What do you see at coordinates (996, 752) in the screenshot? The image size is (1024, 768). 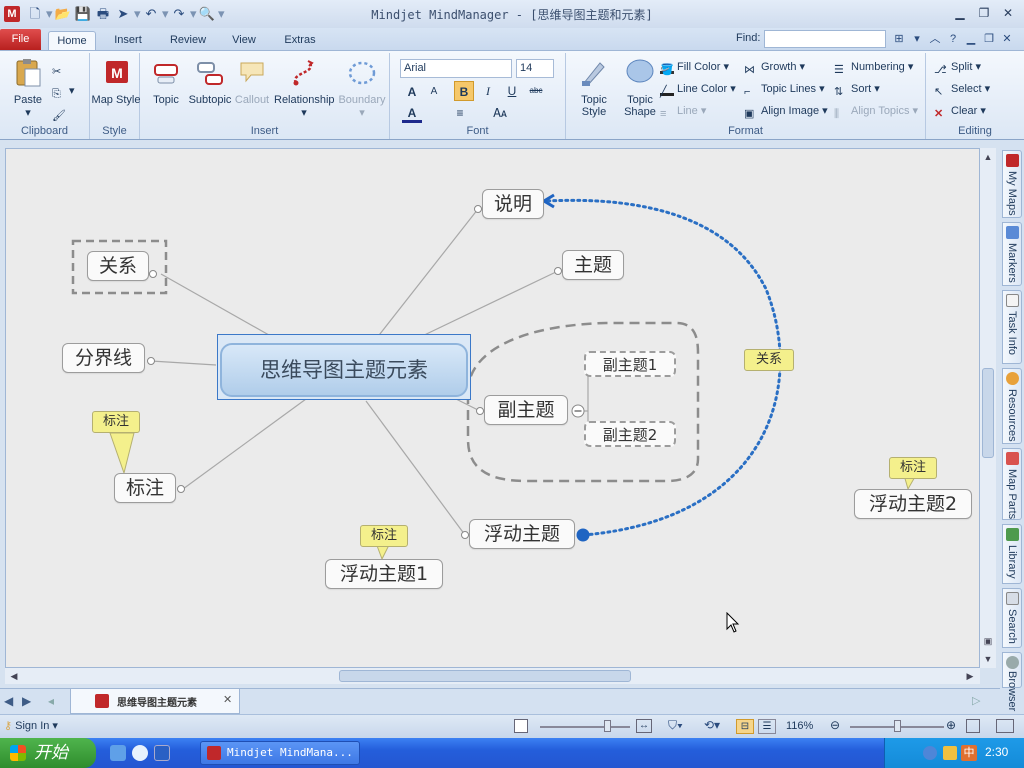 I see `clock: 2:30` at bounding box center [996, 752].